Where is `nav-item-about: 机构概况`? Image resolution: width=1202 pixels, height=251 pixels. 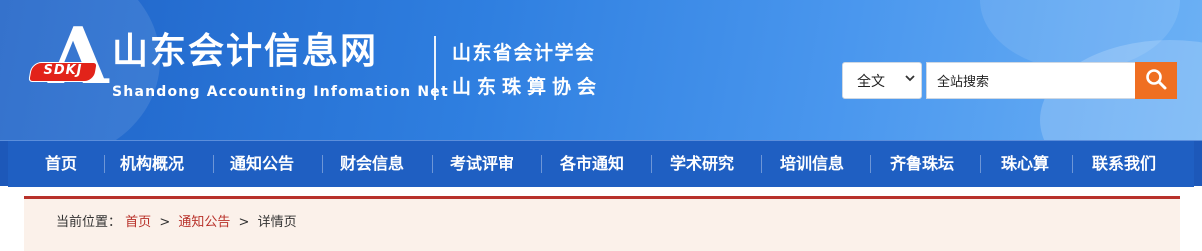
nav-item-about: 机构概况 is located at coordinates (152, 164).